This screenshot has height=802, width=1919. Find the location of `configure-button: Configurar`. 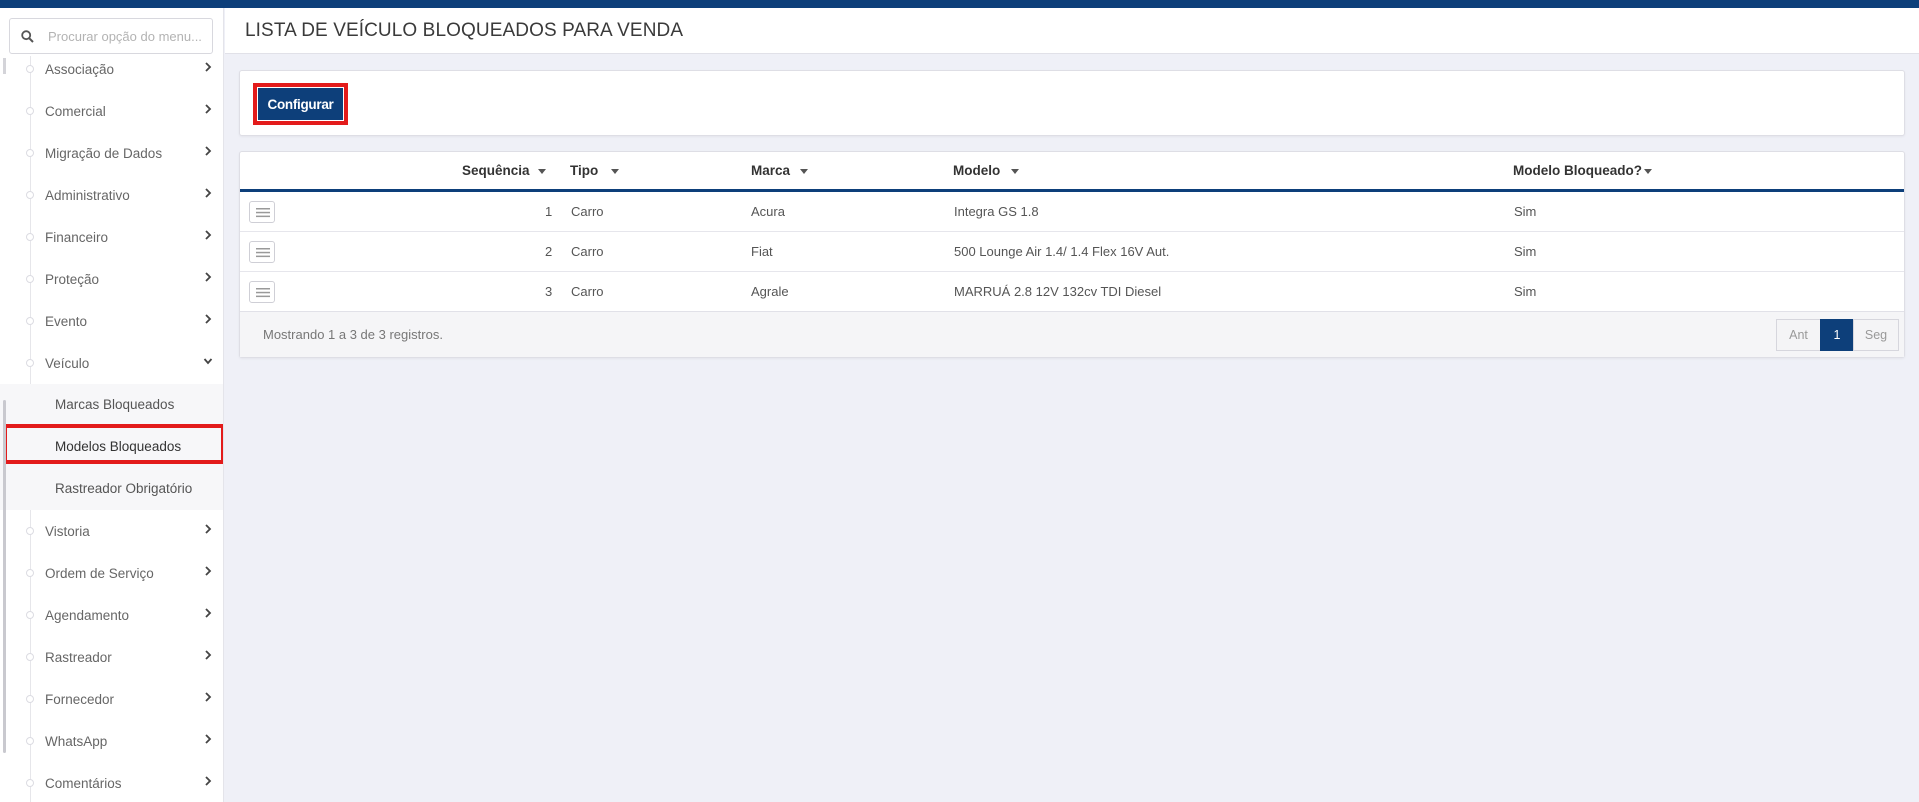

configure-button: Configurar is located at coordinates (300, 104).